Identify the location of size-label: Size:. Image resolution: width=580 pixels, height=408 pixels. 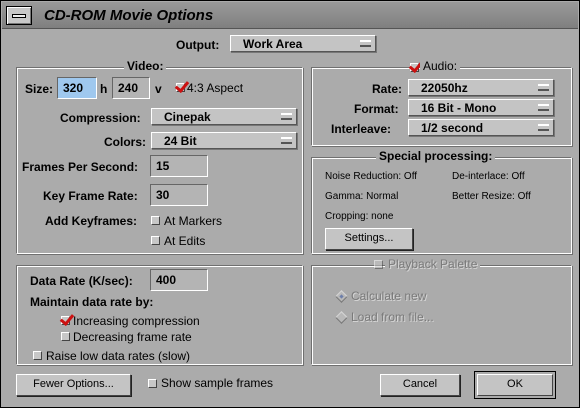
(39, 89).